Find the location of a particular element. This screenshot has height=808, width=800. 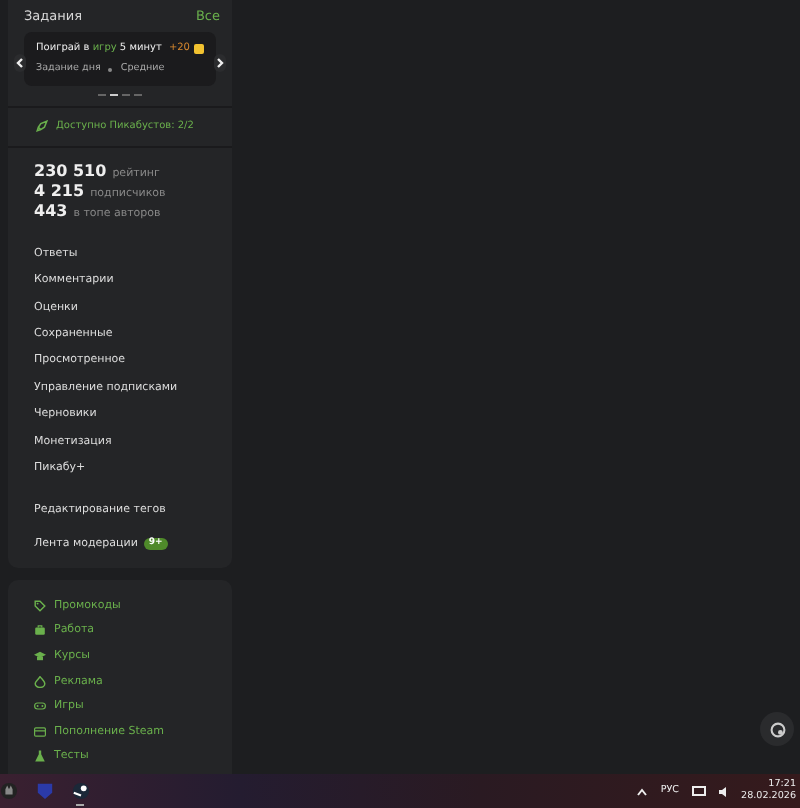

flask-icon is located at coordinates (40, 756).